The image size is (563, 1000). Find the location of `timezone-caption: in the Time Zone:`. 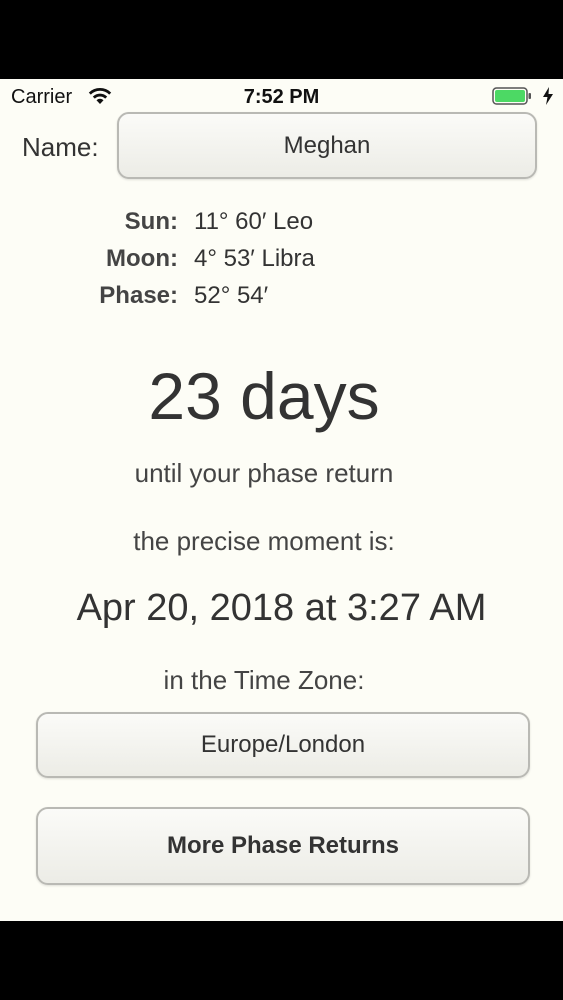

timezone-caption: in the Time Zone: is located at coordinates (264, 680).